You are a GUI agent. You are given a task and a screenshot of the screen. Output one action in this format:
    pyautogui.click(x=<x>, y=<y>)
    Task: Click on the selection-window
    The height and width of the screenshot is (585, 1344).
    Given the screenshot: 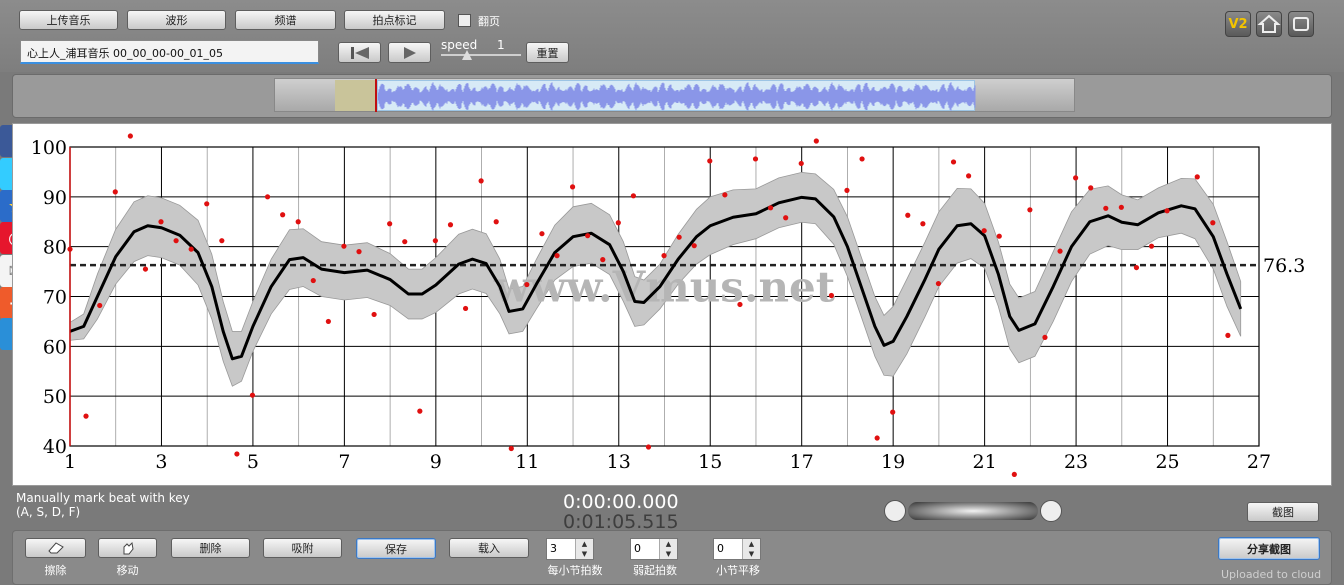 What is the action you would take?
    pyautogui.click(x=355, y=95)
    